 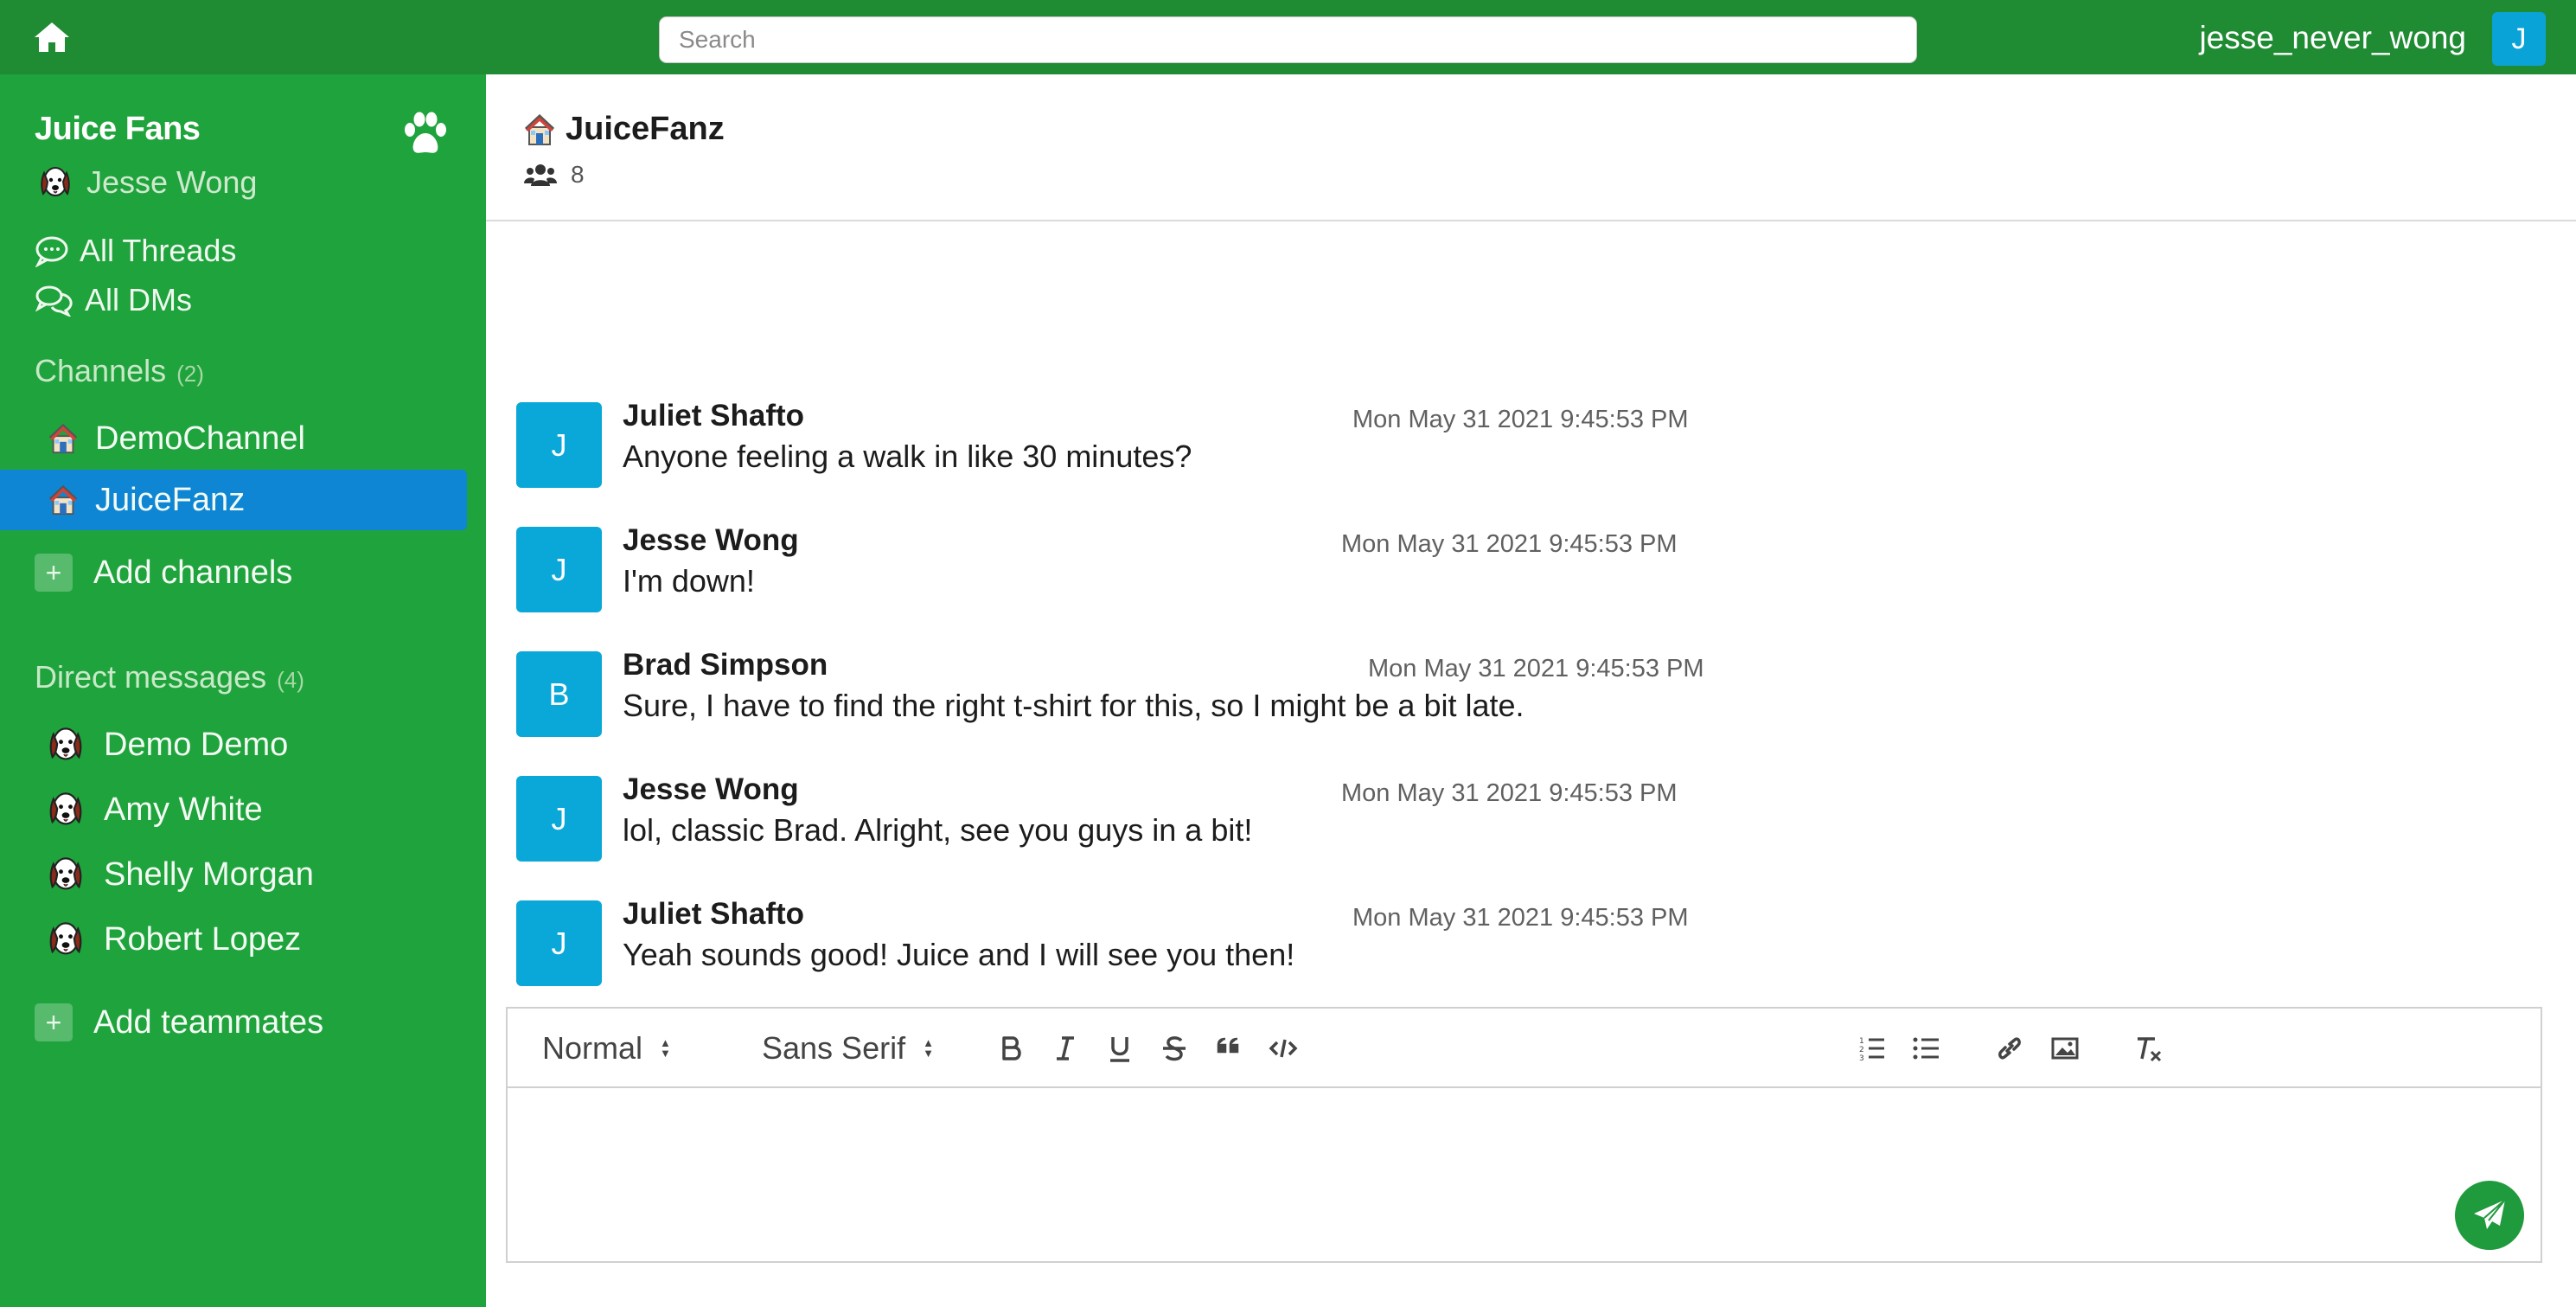 I want to click on add-teammates-button: + Add teammates, so click(x=179, y=1022).